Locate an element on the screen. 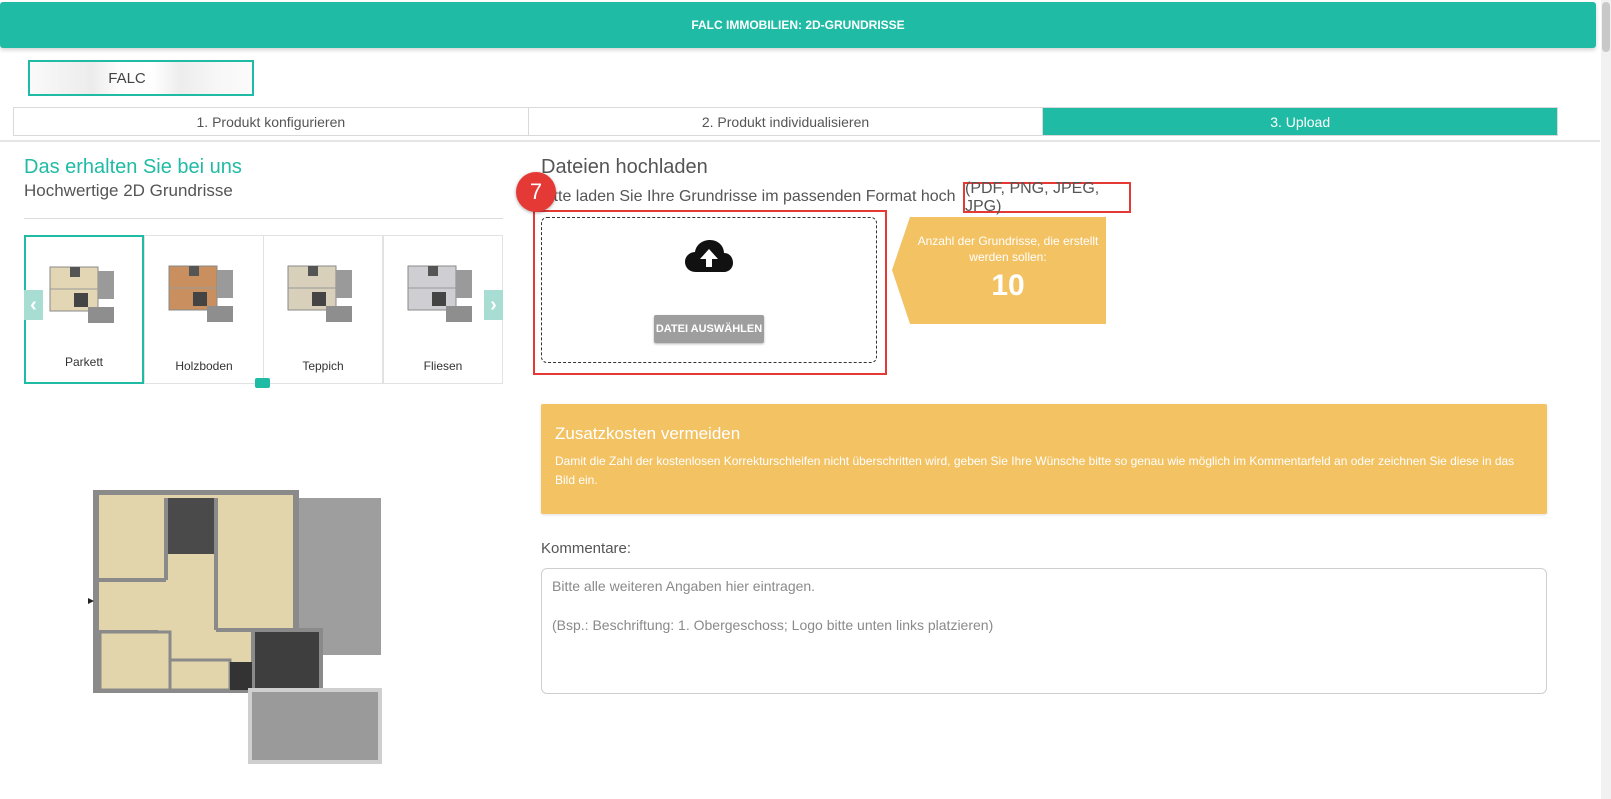 The image size is (1611, 799). step-customize: 2. Produkt individualisieren is located at coordinates (786, 121).